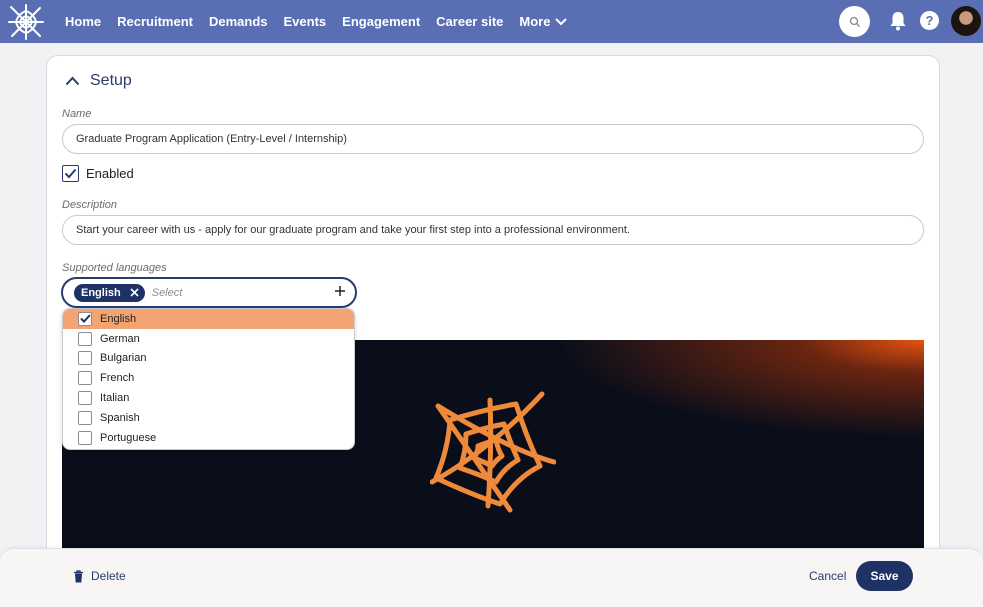 The height and width of the screenshot is (607, 983). I want to click on delete-button: Delete, so click(99, 576).